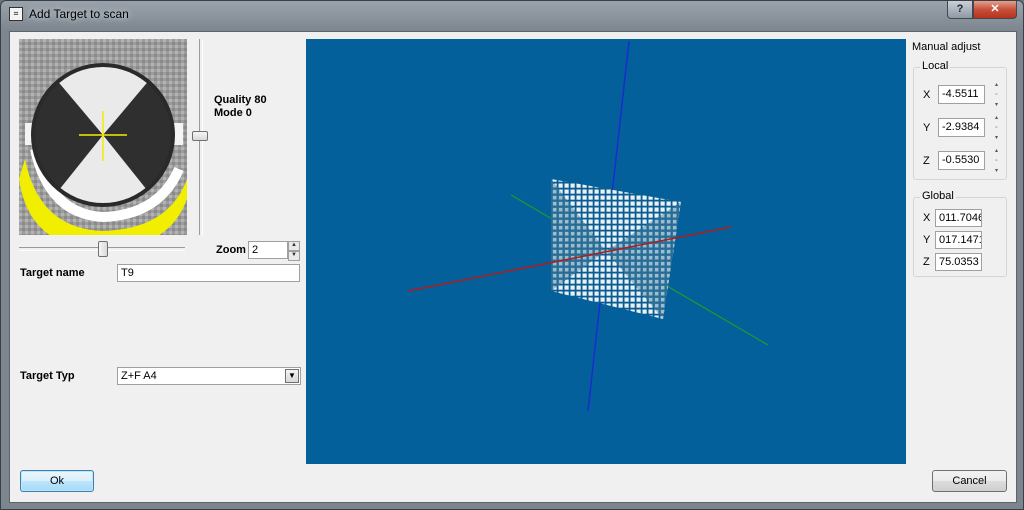 This screenshot has width=1024, height=510. I want to click on local-group-title: Local, so click(935, 66).